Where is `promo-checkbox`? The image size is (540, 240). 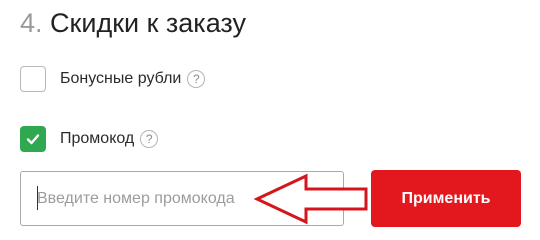
promo-checkbox is located at coordinates (33, 139).